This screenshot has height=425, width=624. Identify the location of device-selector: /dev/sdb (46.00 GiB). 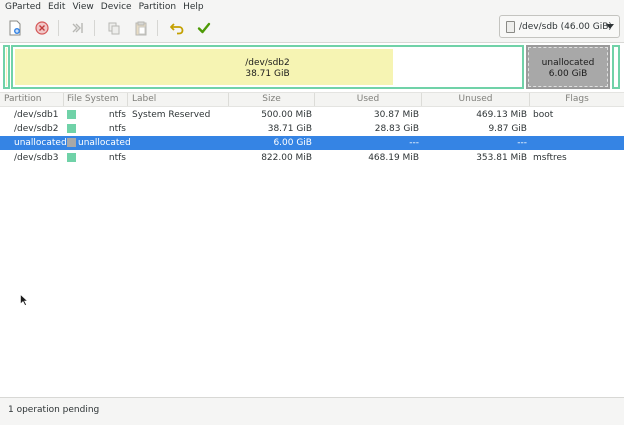
(559, 26).